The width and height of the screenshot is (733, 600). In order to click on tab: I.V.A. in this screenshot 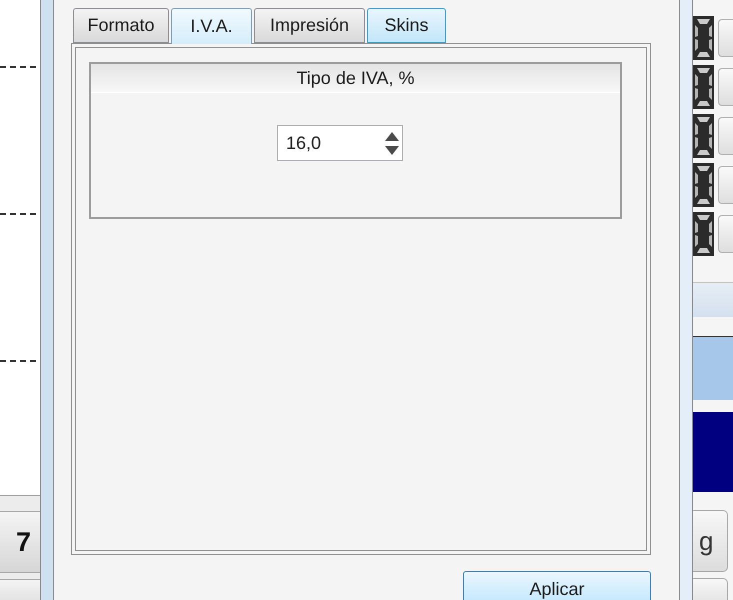, I will do `click(211, 26)`.